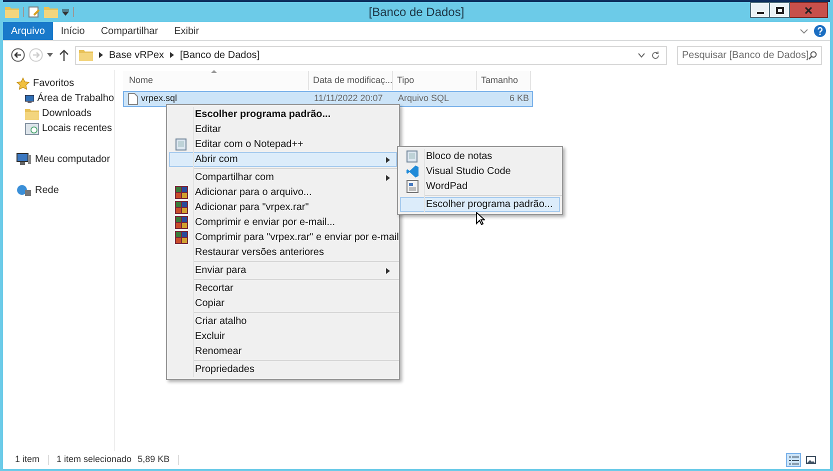 Image resolution: width=833 pixels, height=471 pixels. I want to click on details-view-button, so click(793, 460).